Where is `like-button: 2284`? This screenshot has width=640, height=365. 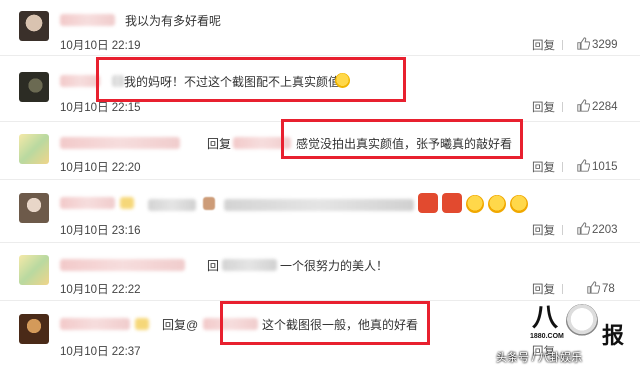
like-button: 2284 is located at coordinates (597, 106).